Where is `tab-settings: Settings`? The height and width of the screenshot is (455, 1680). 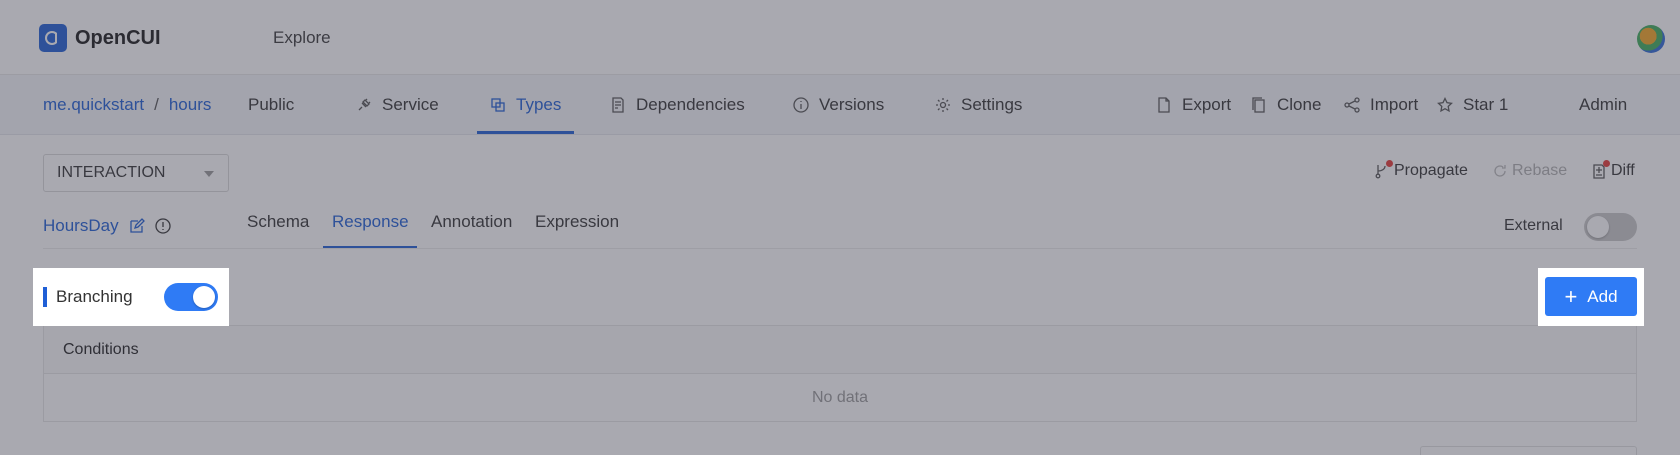 tab-settings: Settings is located at coordinates (978, 105).